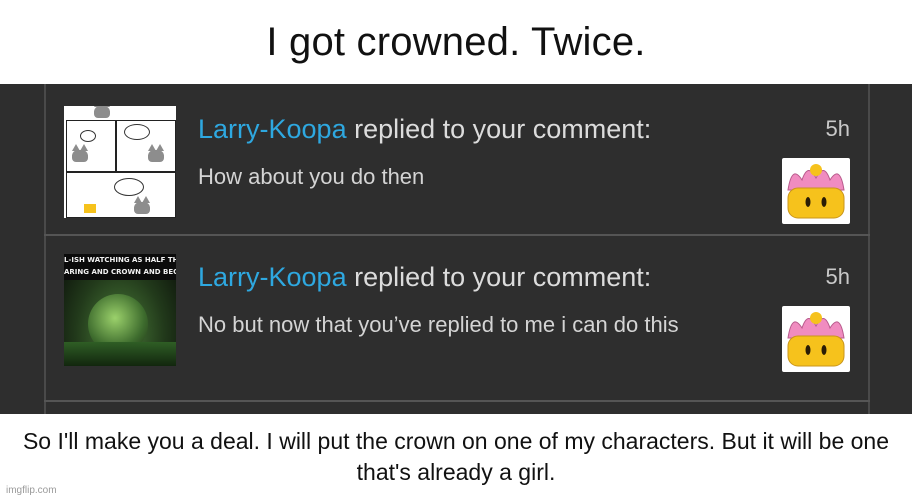  What do you see at coordinates (120, 354) in the screenshot?
I see `thumbnail-table` at bounding box center [120, 354].